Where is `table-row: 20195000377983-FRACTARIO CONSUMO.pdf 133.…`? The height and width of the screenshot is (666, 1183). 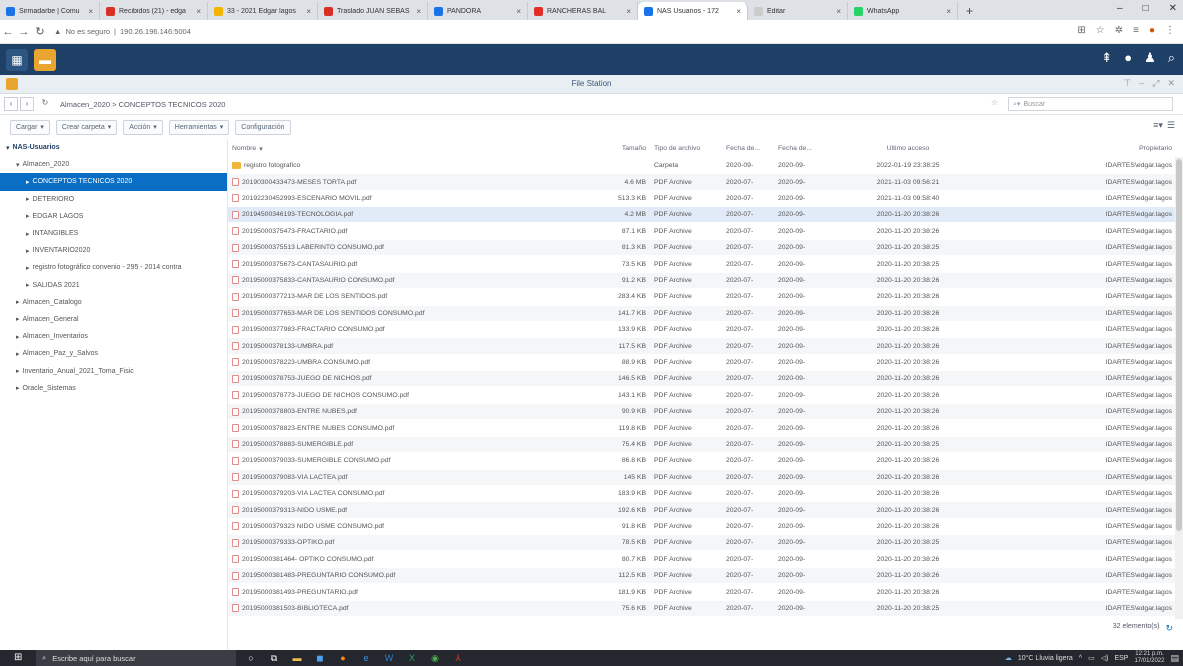
table-row: 20195000377983-FRACTARIO CONSUMO.pdf 133.… is located at coordinates (701, 329).